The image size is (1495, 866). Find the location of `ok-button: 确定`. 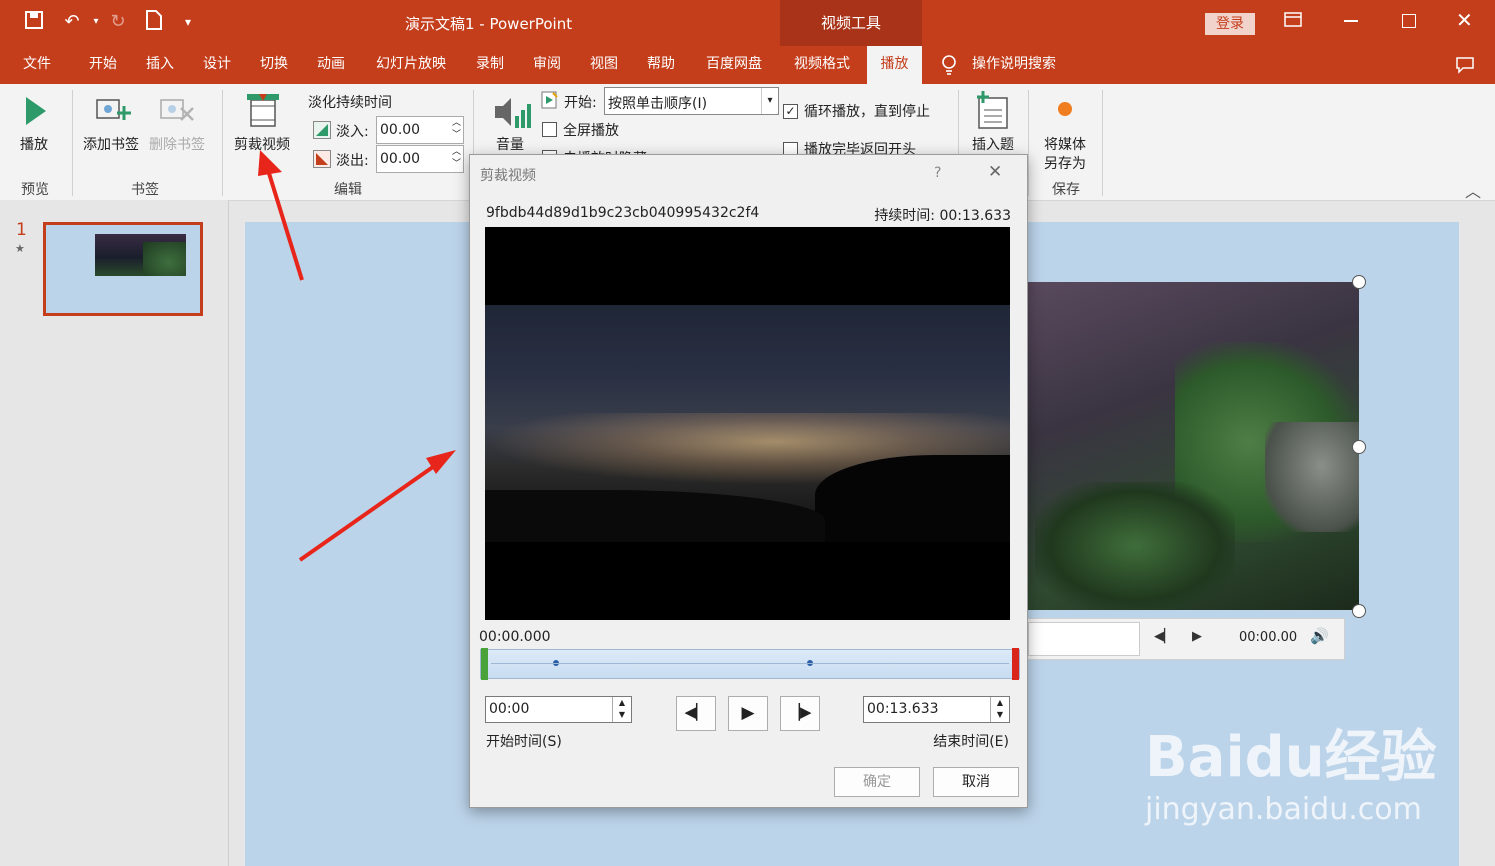

ok-button: 确定 is located at coordinates (877, 782).